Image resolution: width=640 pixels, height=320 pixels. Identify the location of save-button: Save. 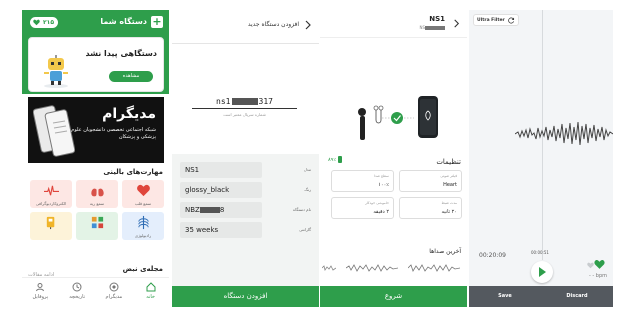
(505, 296).